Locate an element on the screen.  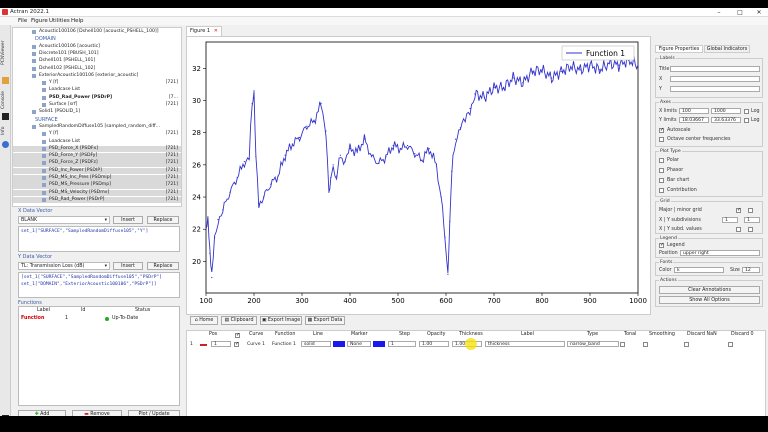
octave-checkbox is located at coordinates (661, 139).